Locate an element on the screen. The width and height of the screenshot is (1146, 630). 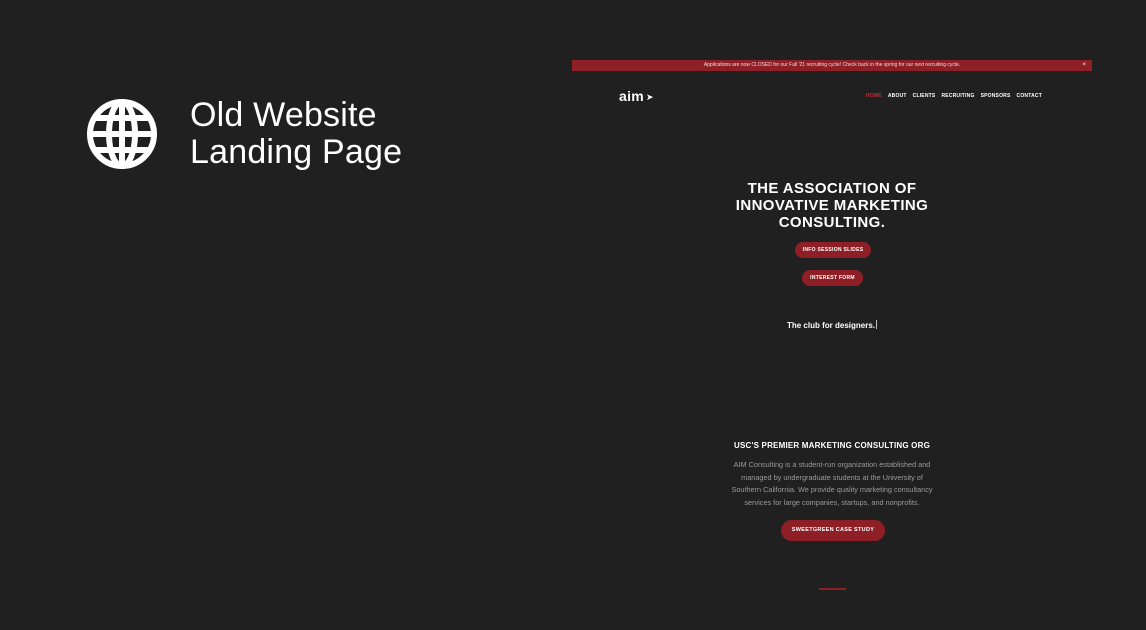
hero-title-line: CONSULTING. is located at coordinates (832, 222).